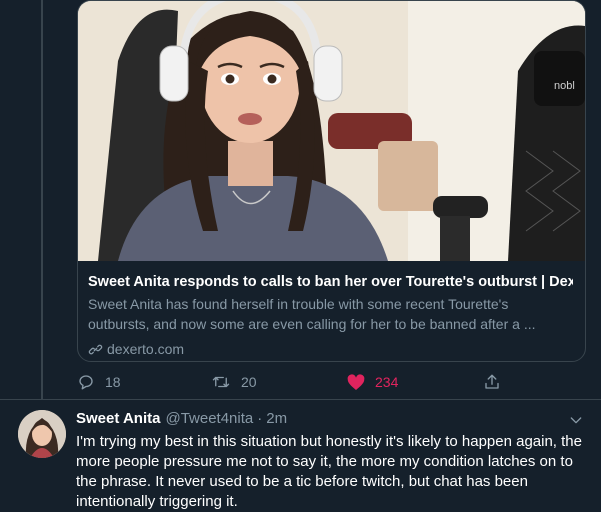  What do you see at coordinates (146, 349) in the screenshot?
I see `link-card-domain-text: dexerto.com` at bounding box center [146, 349].